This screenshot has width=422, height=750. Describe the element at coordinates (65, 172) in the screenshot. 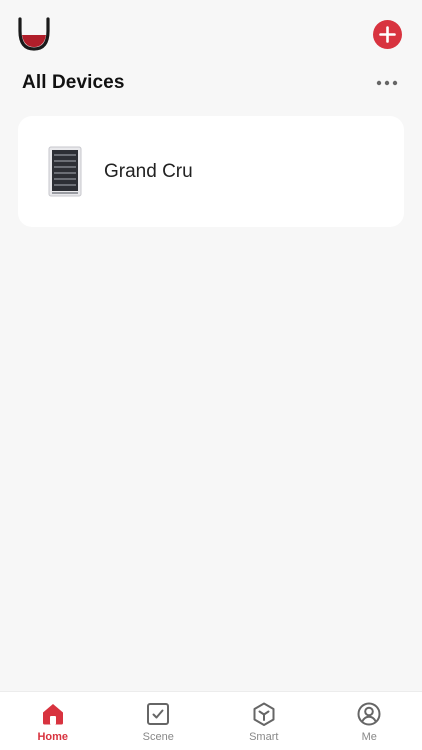

I see `wine-cooler-icon` at that location.